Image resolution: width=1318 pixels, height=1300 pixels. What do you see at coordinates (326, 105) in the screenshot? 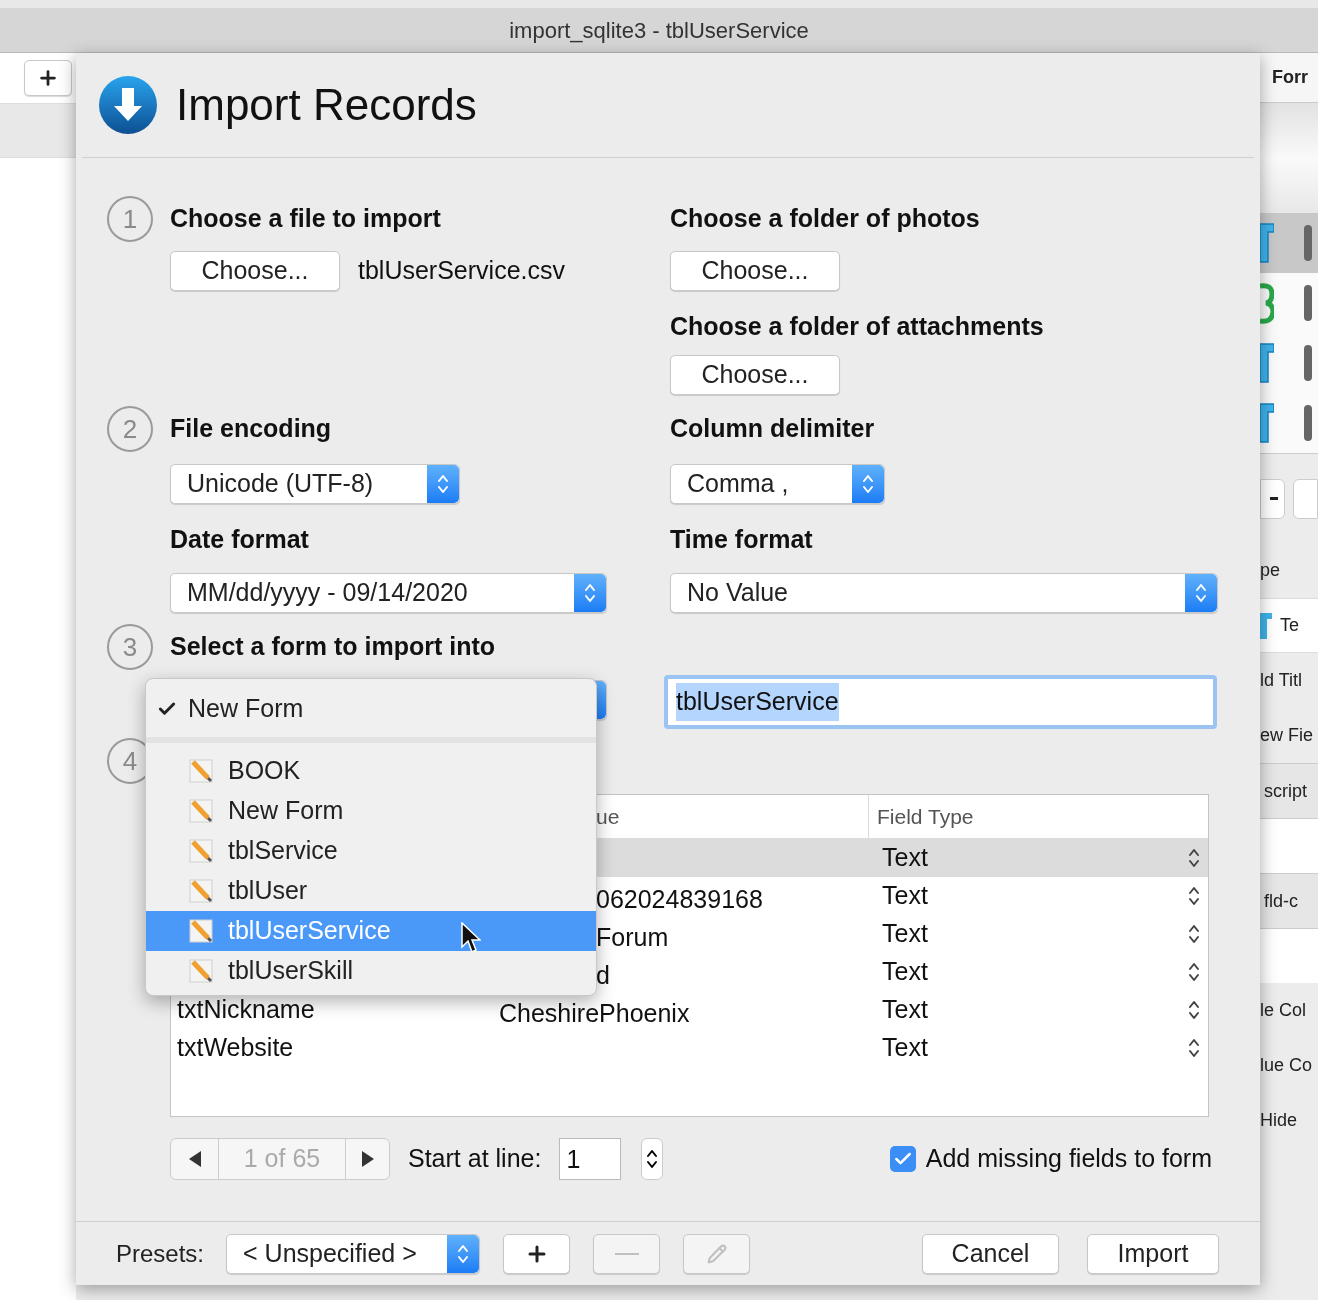
I see `dialog-title: Import Records` at bounding box center [326, 105].